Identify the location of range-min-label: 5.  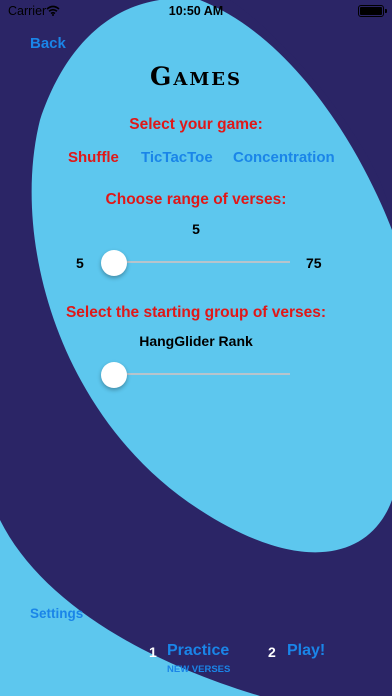
(80, 263).